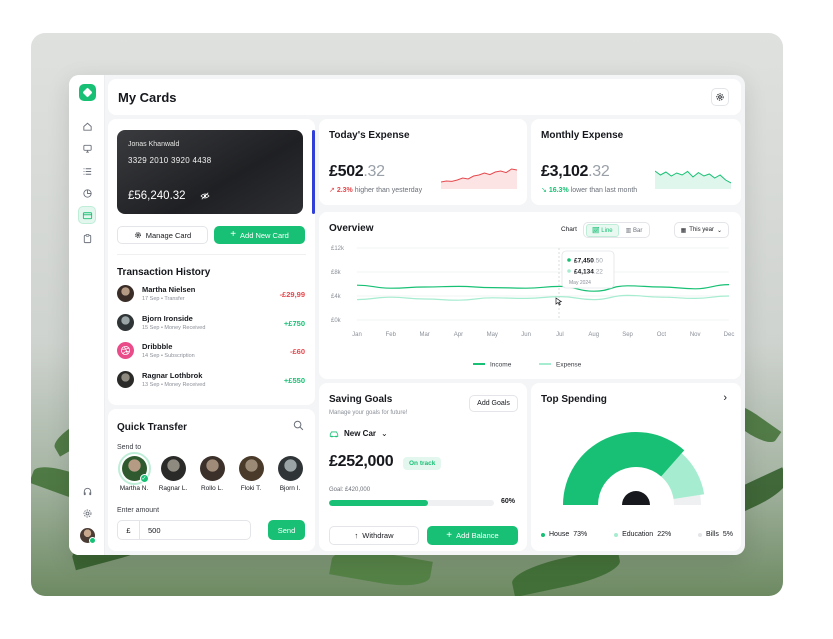 The width and height of the screenshot is (833, 639). I want to click on arrow-up-icon: ↑, so click(356, 535).